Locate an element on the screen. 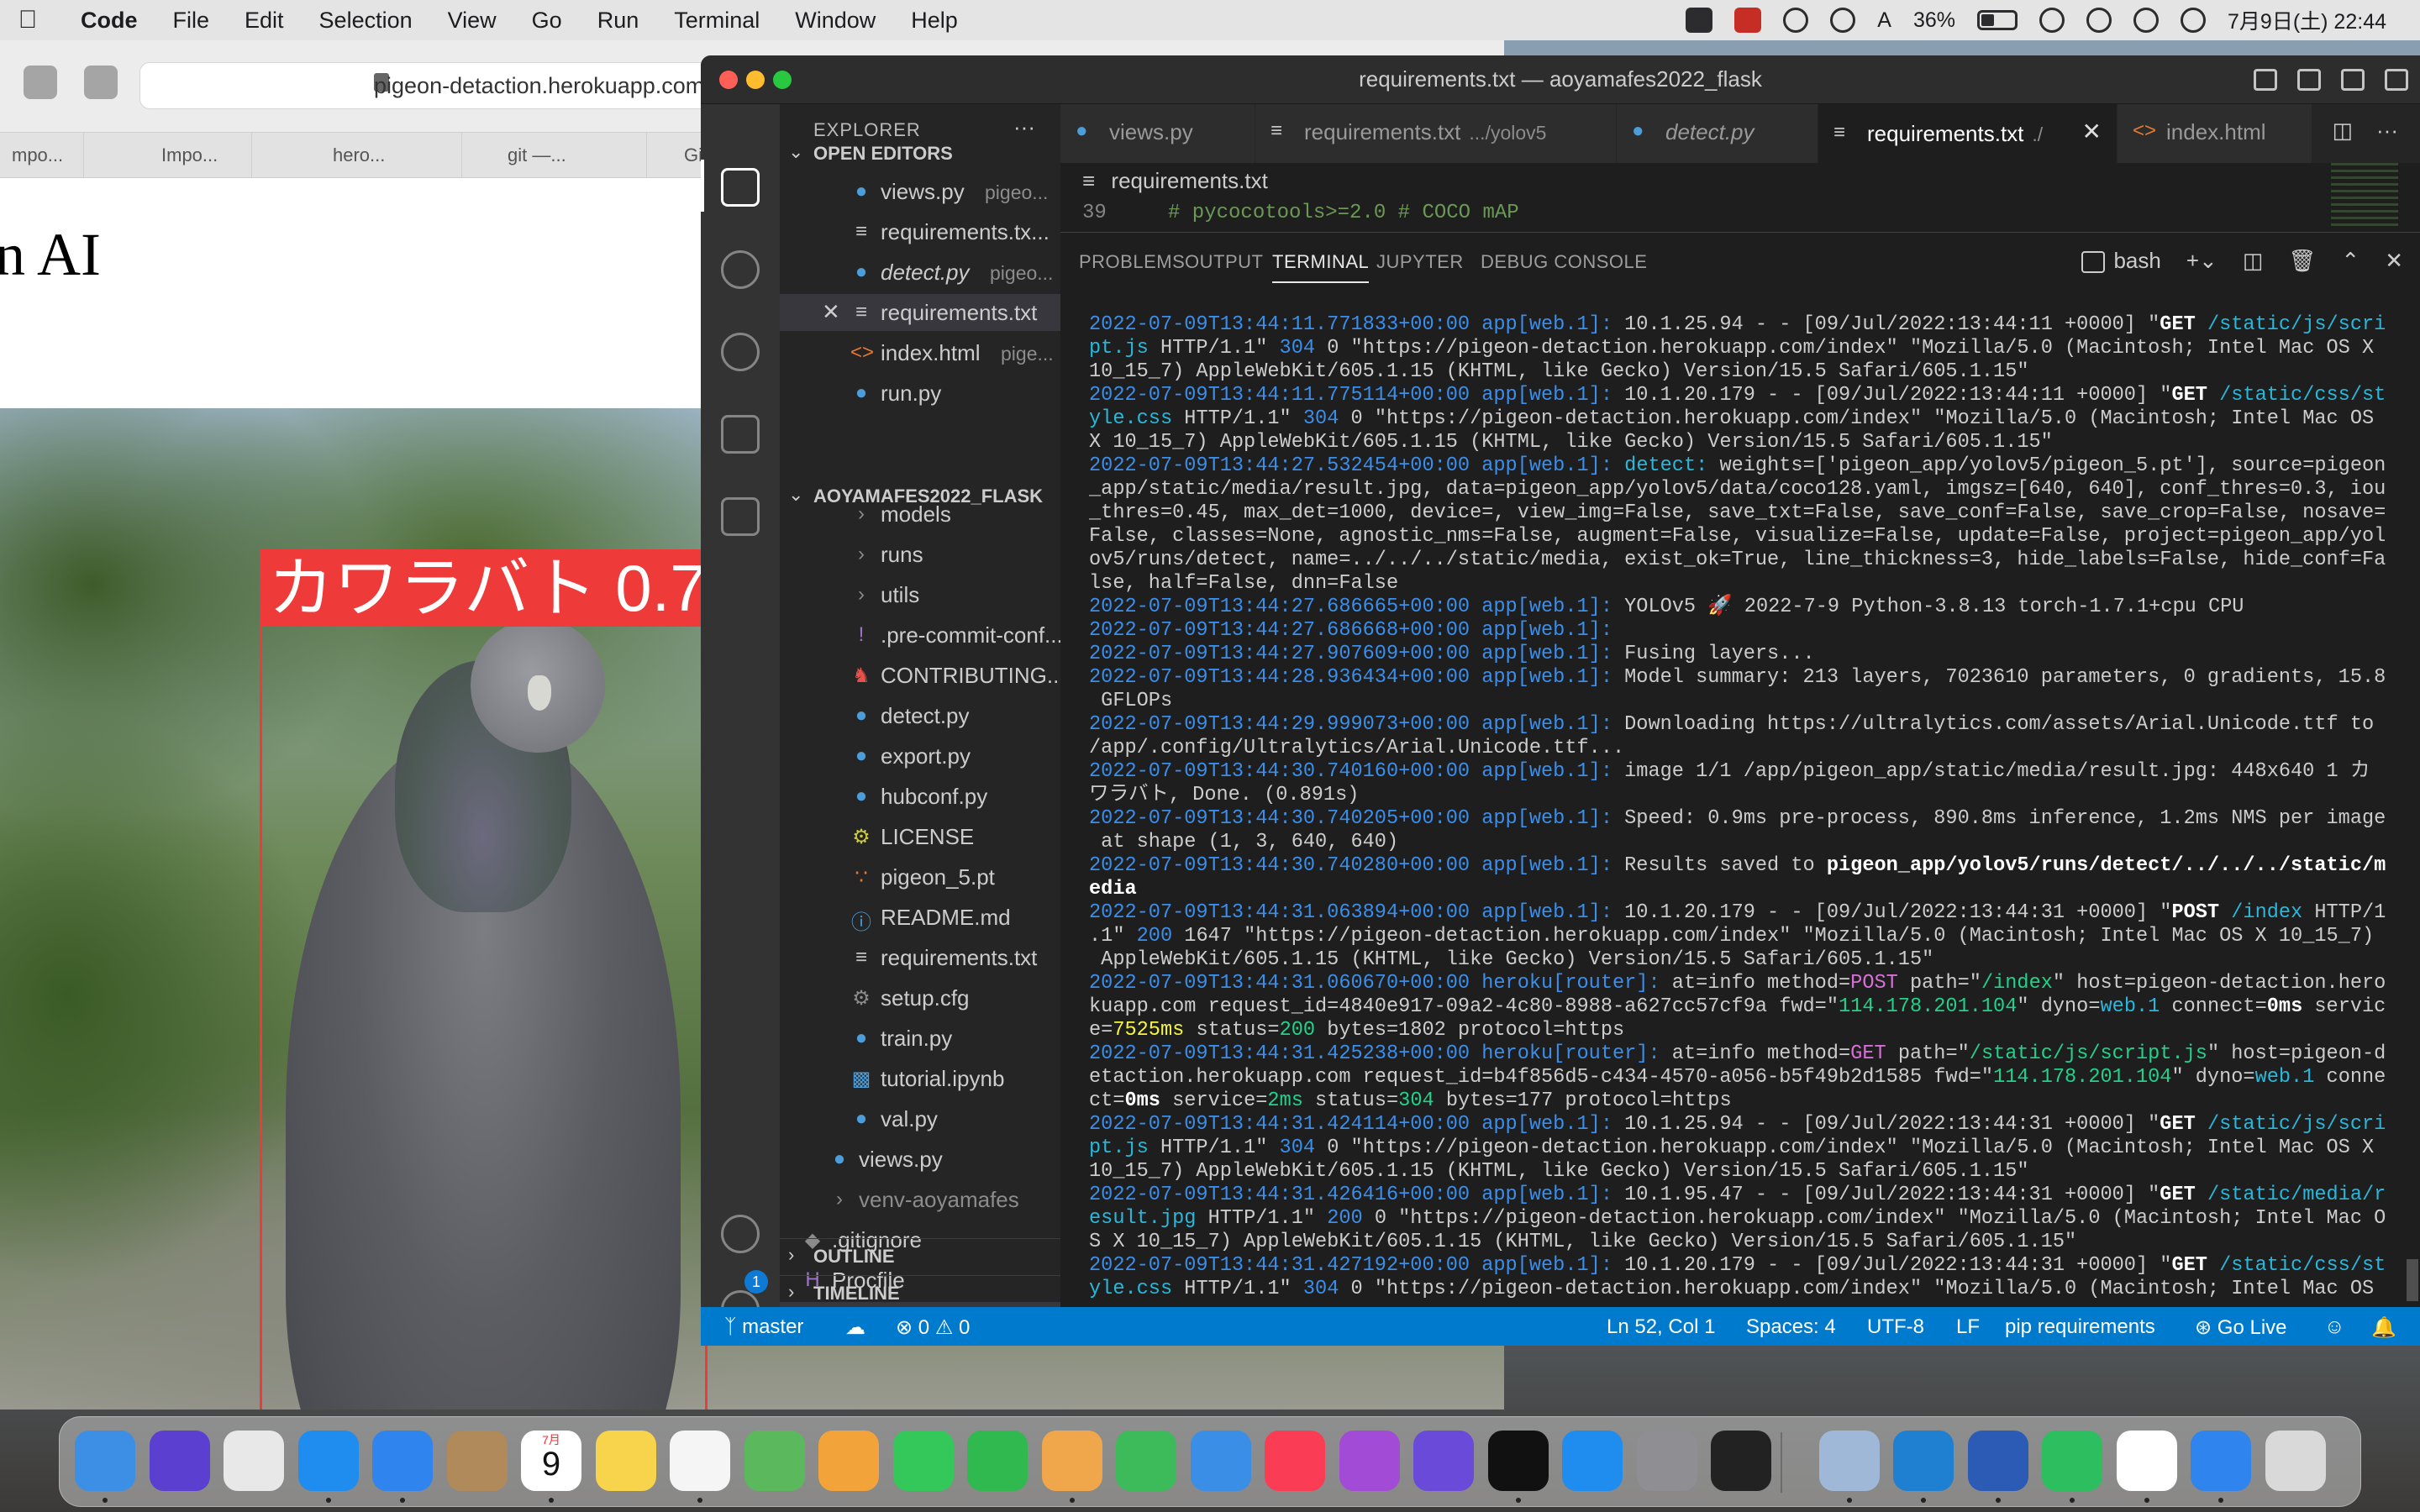 Image resolution: width=2420 pixels, height=1512 pixels. tree-file: ⓘ README.md is located at coordinates (920, 917).